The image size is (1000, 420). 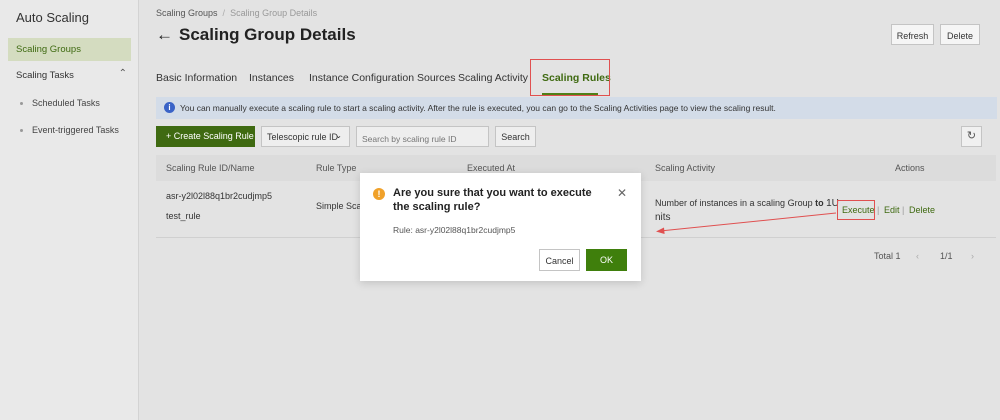 I want to click on warning-icon: !, so click(x=379, y=194).